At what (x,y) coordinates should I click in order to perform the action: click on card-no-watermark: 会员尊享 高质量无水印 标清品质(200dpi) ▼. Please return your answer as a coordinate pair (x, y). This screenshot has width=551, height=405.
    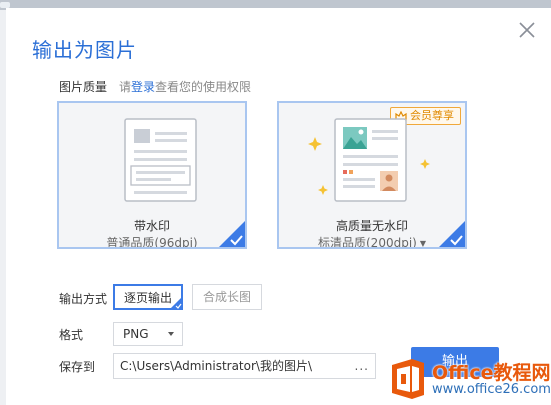
    Looking at the image, I should click on (372, 175).